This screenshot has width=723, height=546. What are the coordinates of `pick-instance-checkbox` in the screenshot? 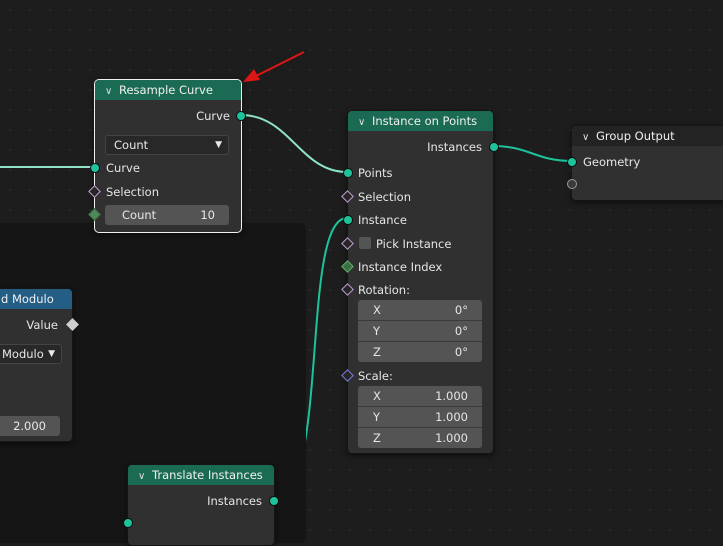 It's located at (365, 243).